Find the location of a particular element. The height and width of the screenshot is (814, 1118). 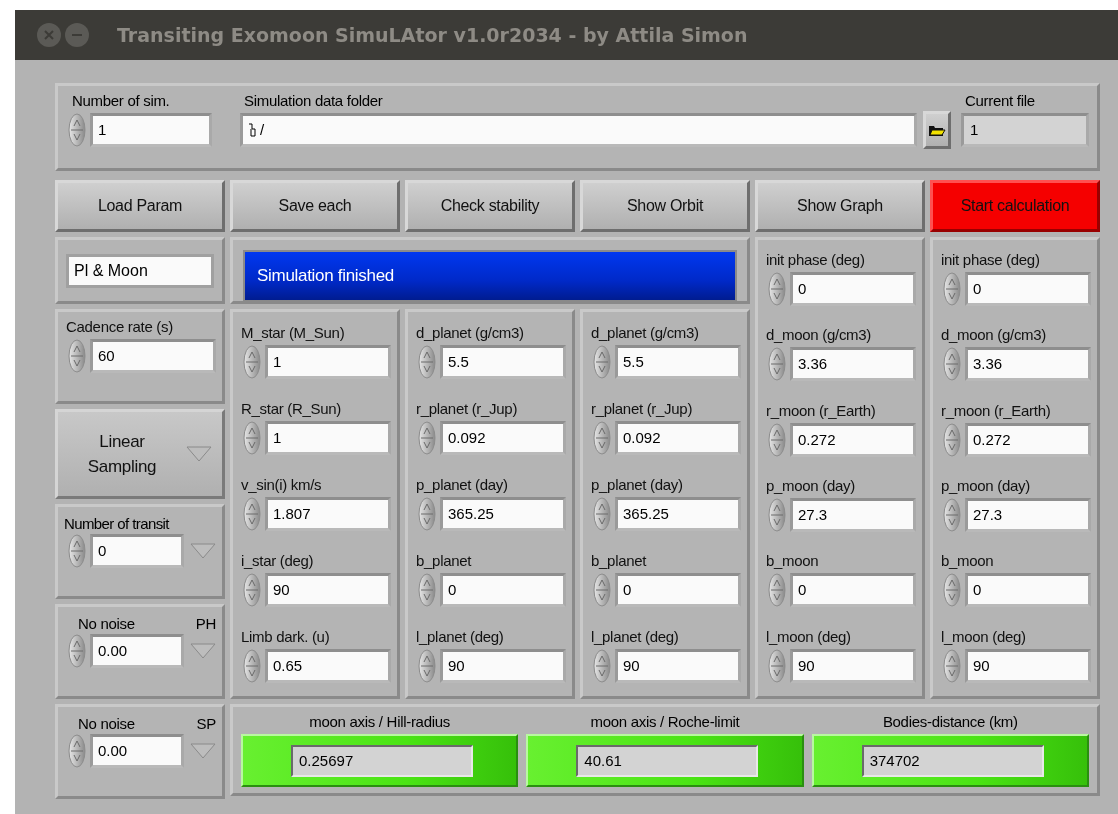

indicator-label: moon axis / Roche-limit is located at coordinates (665, 722).